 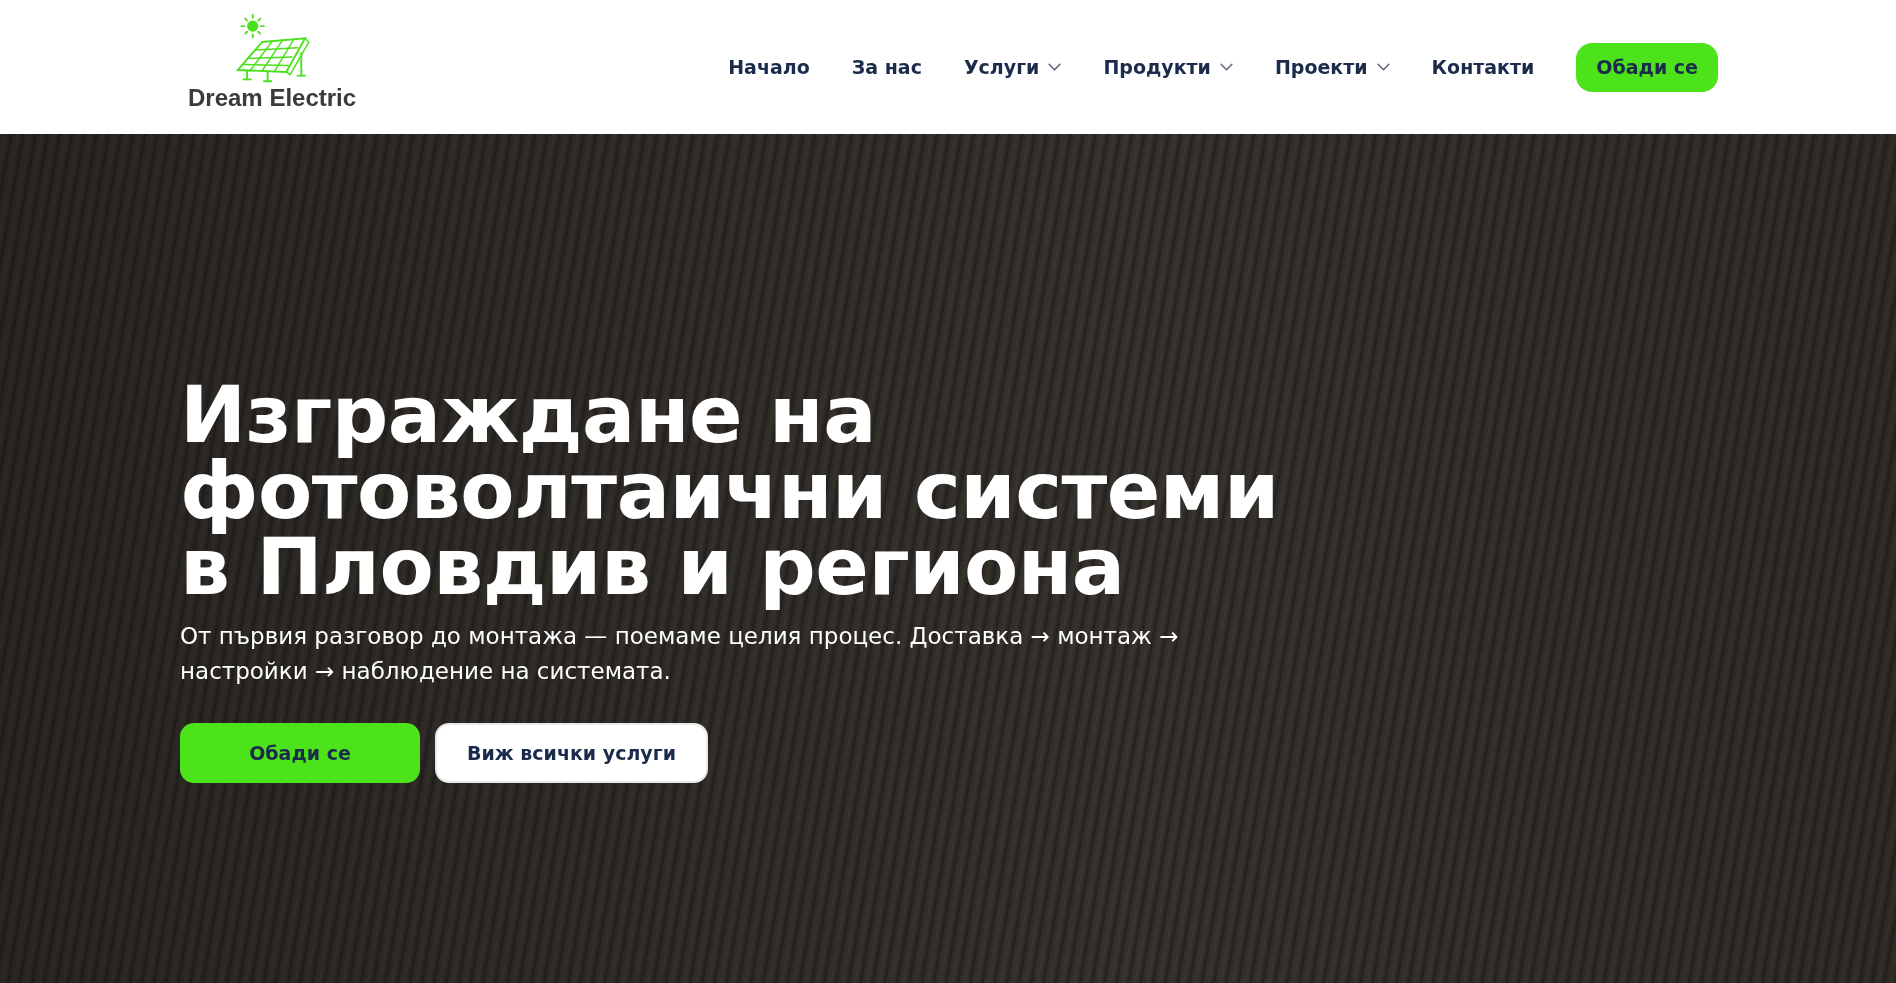 I want to click on hero-title: Изграждане на фотоволтаични системи в Пловдив и региона, so click(x=730, y=493).